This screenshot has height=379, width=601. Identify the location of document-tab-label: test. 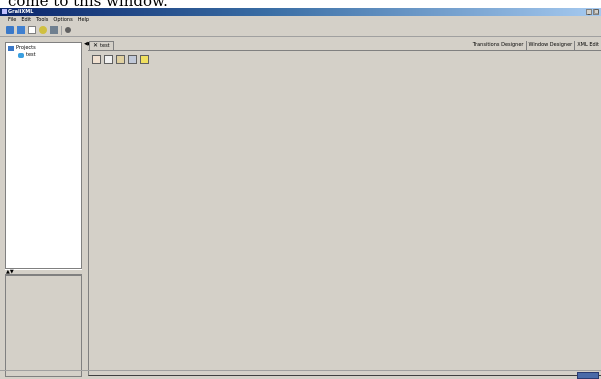
(105, 46).